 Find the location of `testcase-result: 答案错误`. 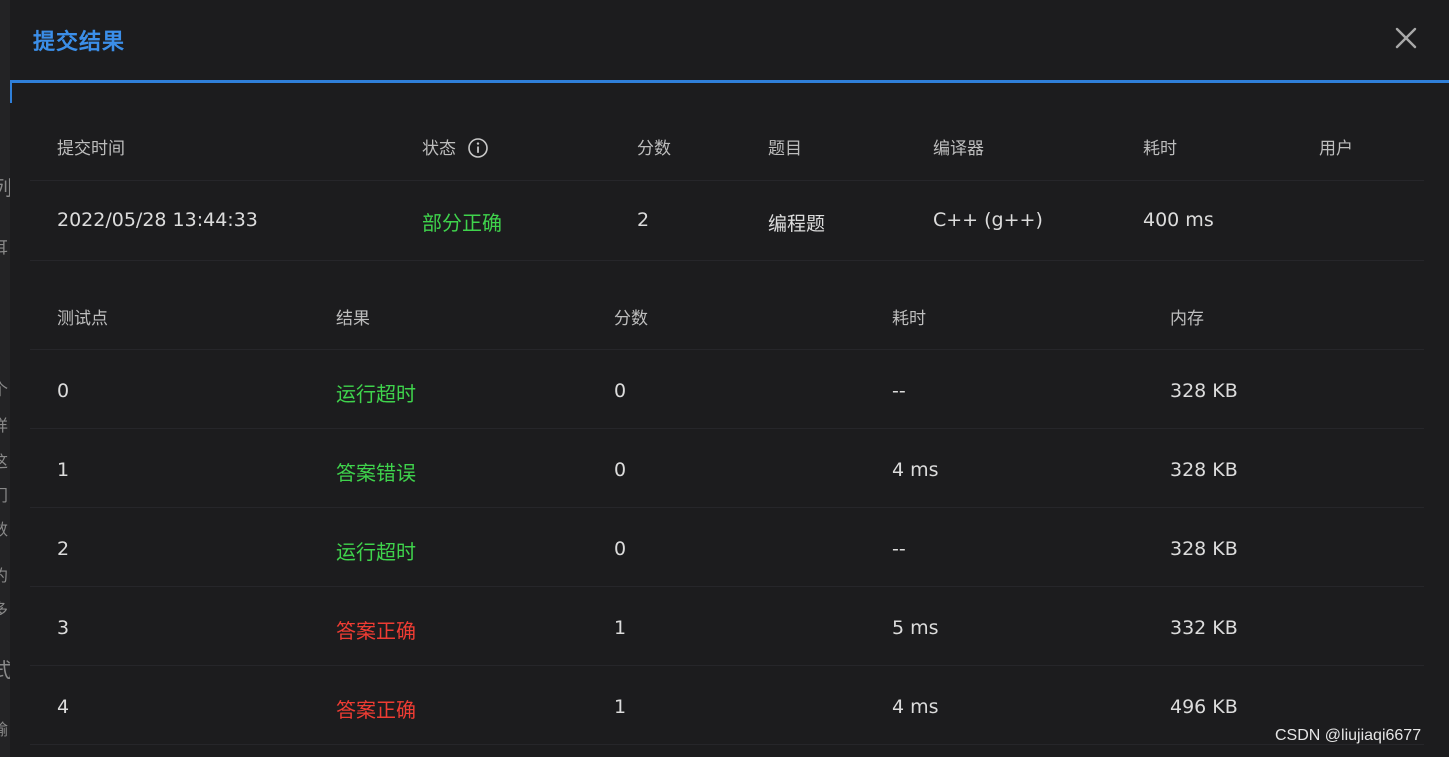

testcase-result: 答案错误 is located at coordinates (376, 473).